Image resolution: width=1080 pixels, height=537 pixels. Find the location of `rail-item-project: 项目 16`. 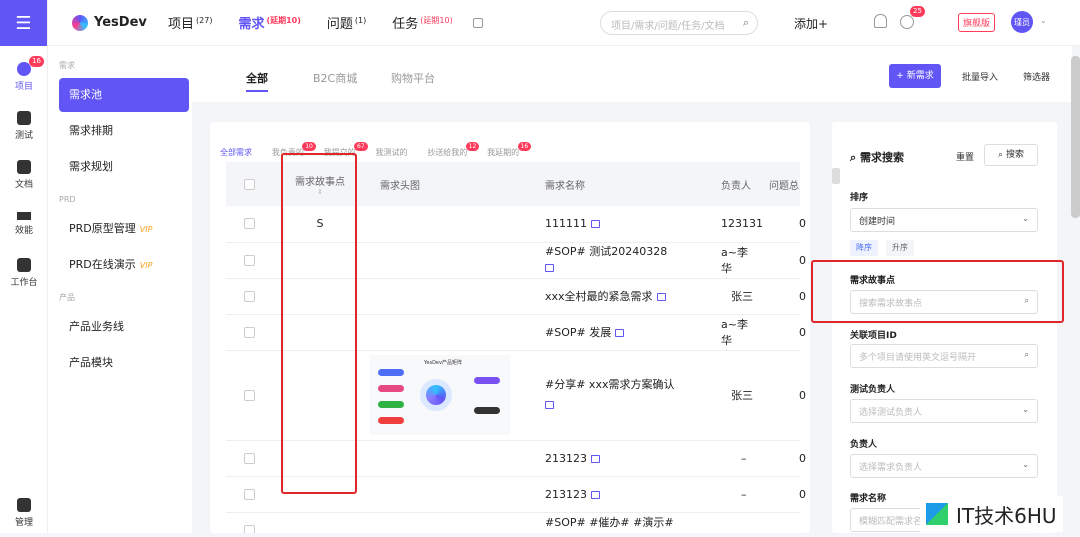

rail-item-project: 项目 16 is located at coordinates (24, 76).